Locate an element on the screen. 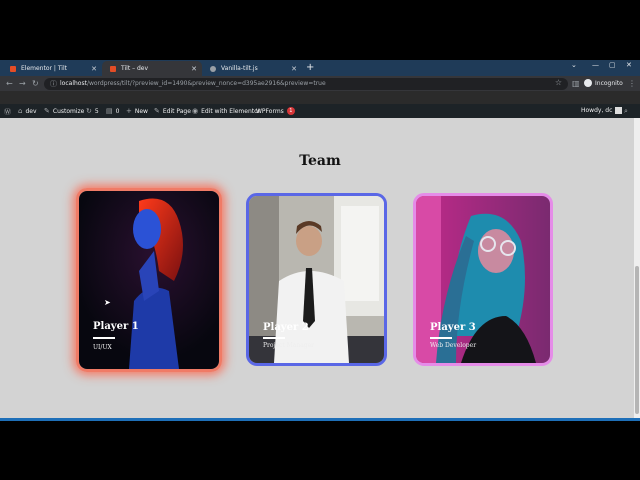  reload-icon: ↻ is located at coordinates (35, 83).